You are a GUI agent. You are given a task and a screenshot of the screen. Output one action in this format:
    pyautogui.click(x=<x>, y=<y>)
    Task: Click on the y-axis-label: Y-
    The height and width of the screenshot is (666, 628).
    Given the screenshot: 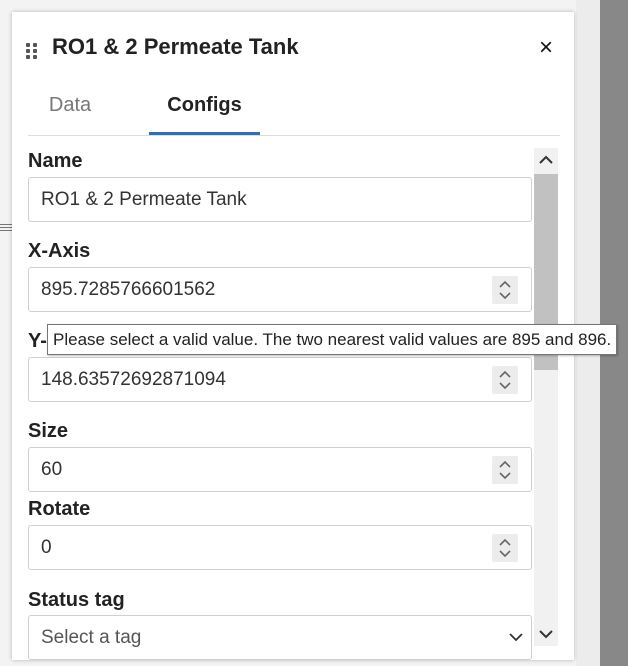 What is the action you would take?
    pyautogui.click(x=37, y=341)
    